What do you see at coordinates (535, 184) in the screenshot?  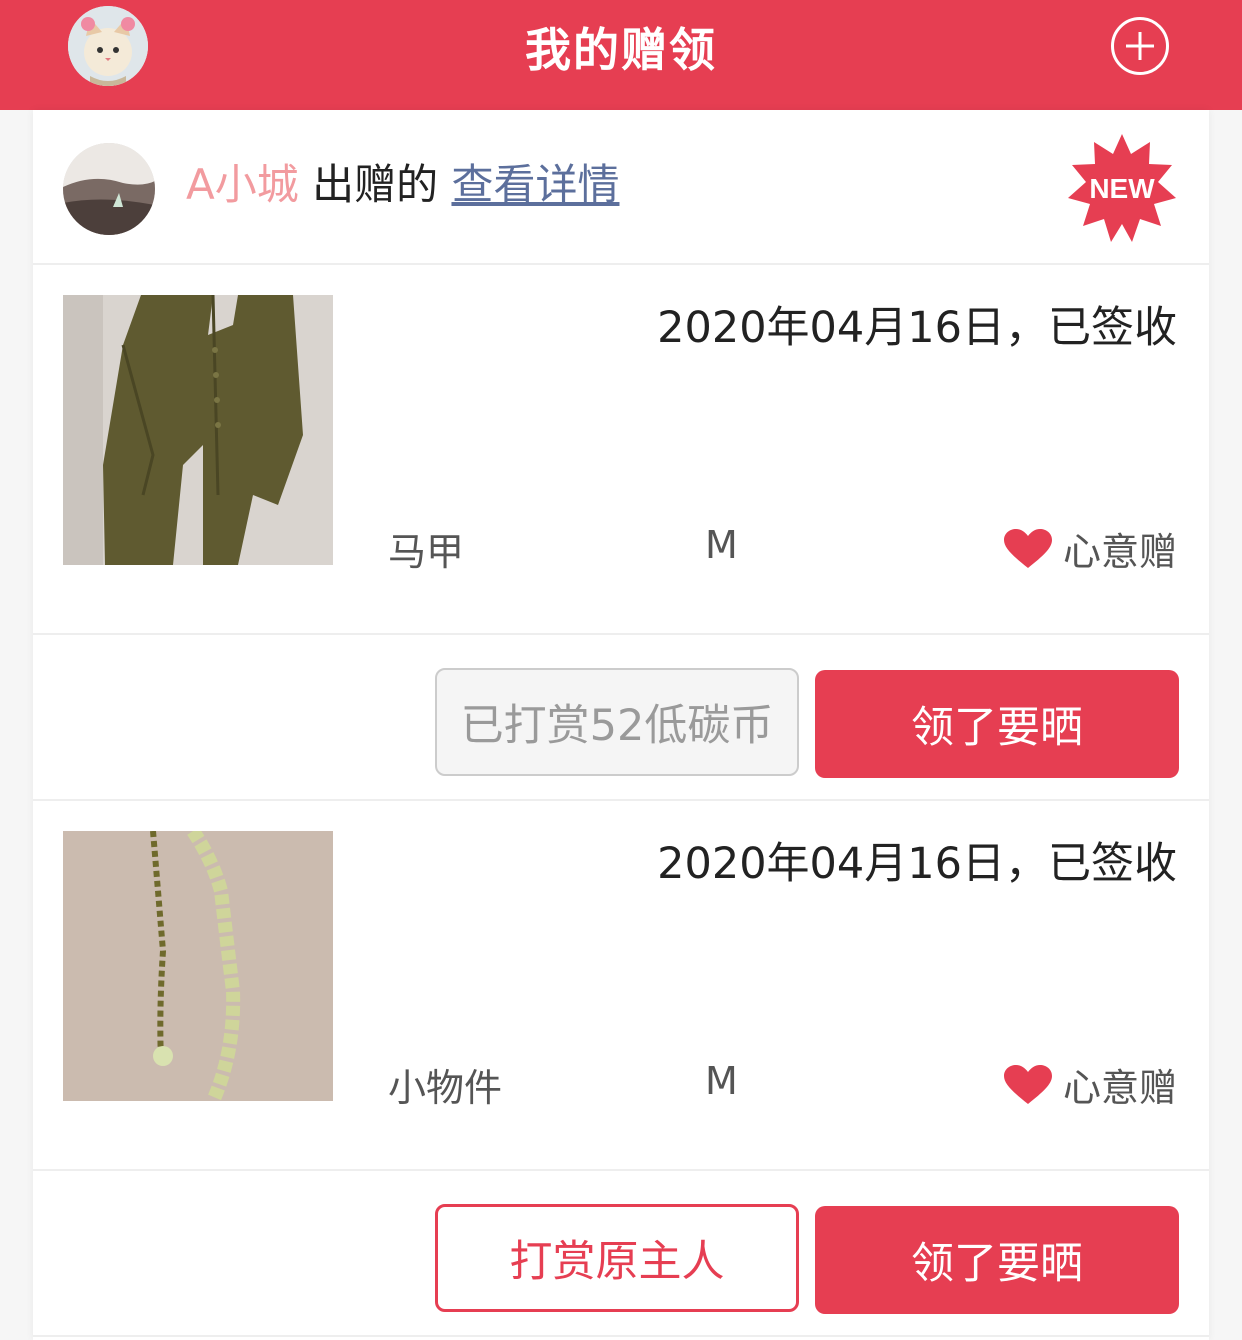 I see `view-details-link: 查看详情` at bounding box center [535, 184].